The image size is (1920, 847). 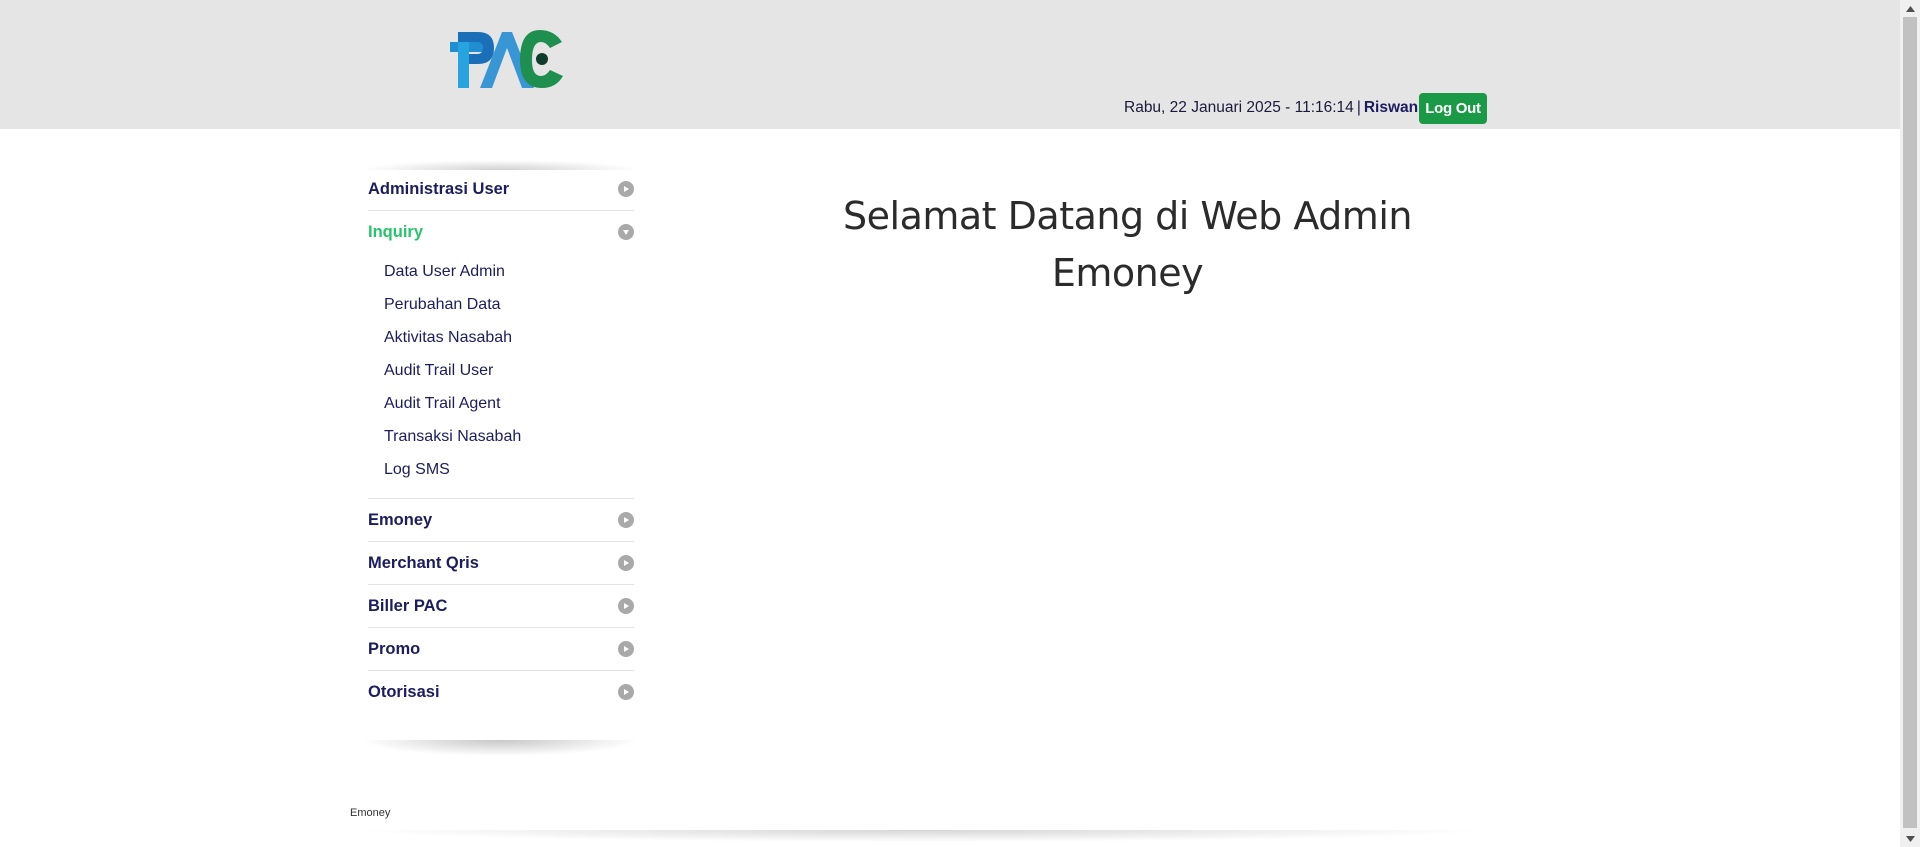 What do you see at coordinates (509, 337) in the screenshot?
I see `submenu-item-aktivitas-nasabah: Aktivitas Nasabah` at bounding box center [509, 337].